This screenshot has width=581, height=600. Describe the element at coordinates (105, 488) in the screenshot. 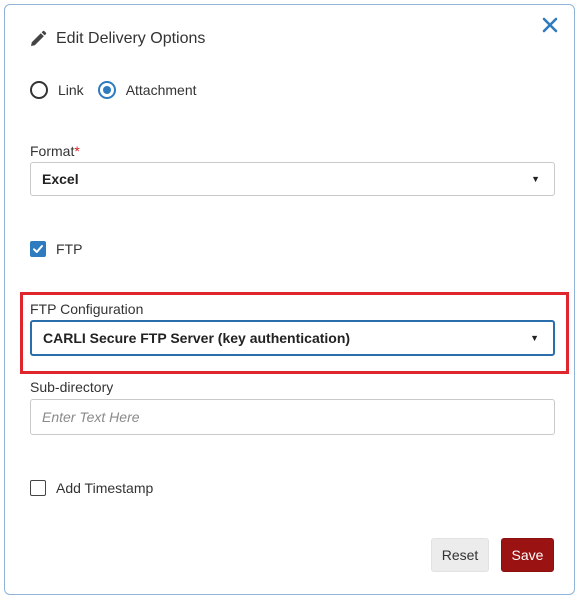

I see `add-timestamp-label: Add Timestamp` at that location.